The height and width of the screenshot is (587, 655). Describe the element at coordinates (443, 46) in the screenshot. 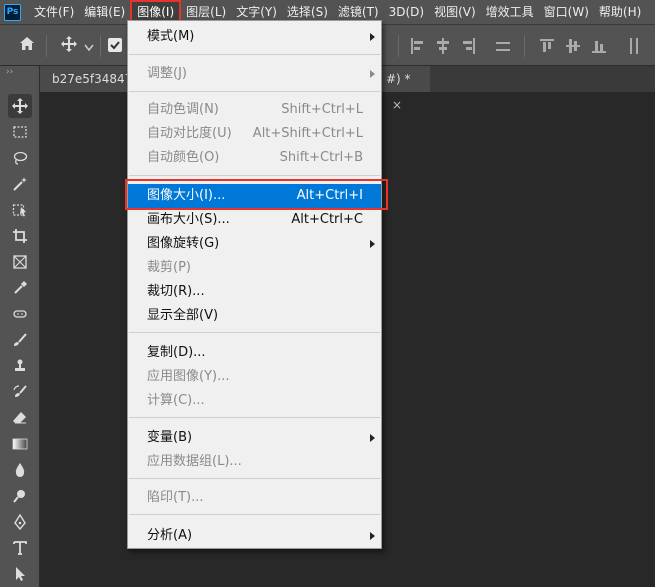

I see `align-hcenter-icon` at that location.